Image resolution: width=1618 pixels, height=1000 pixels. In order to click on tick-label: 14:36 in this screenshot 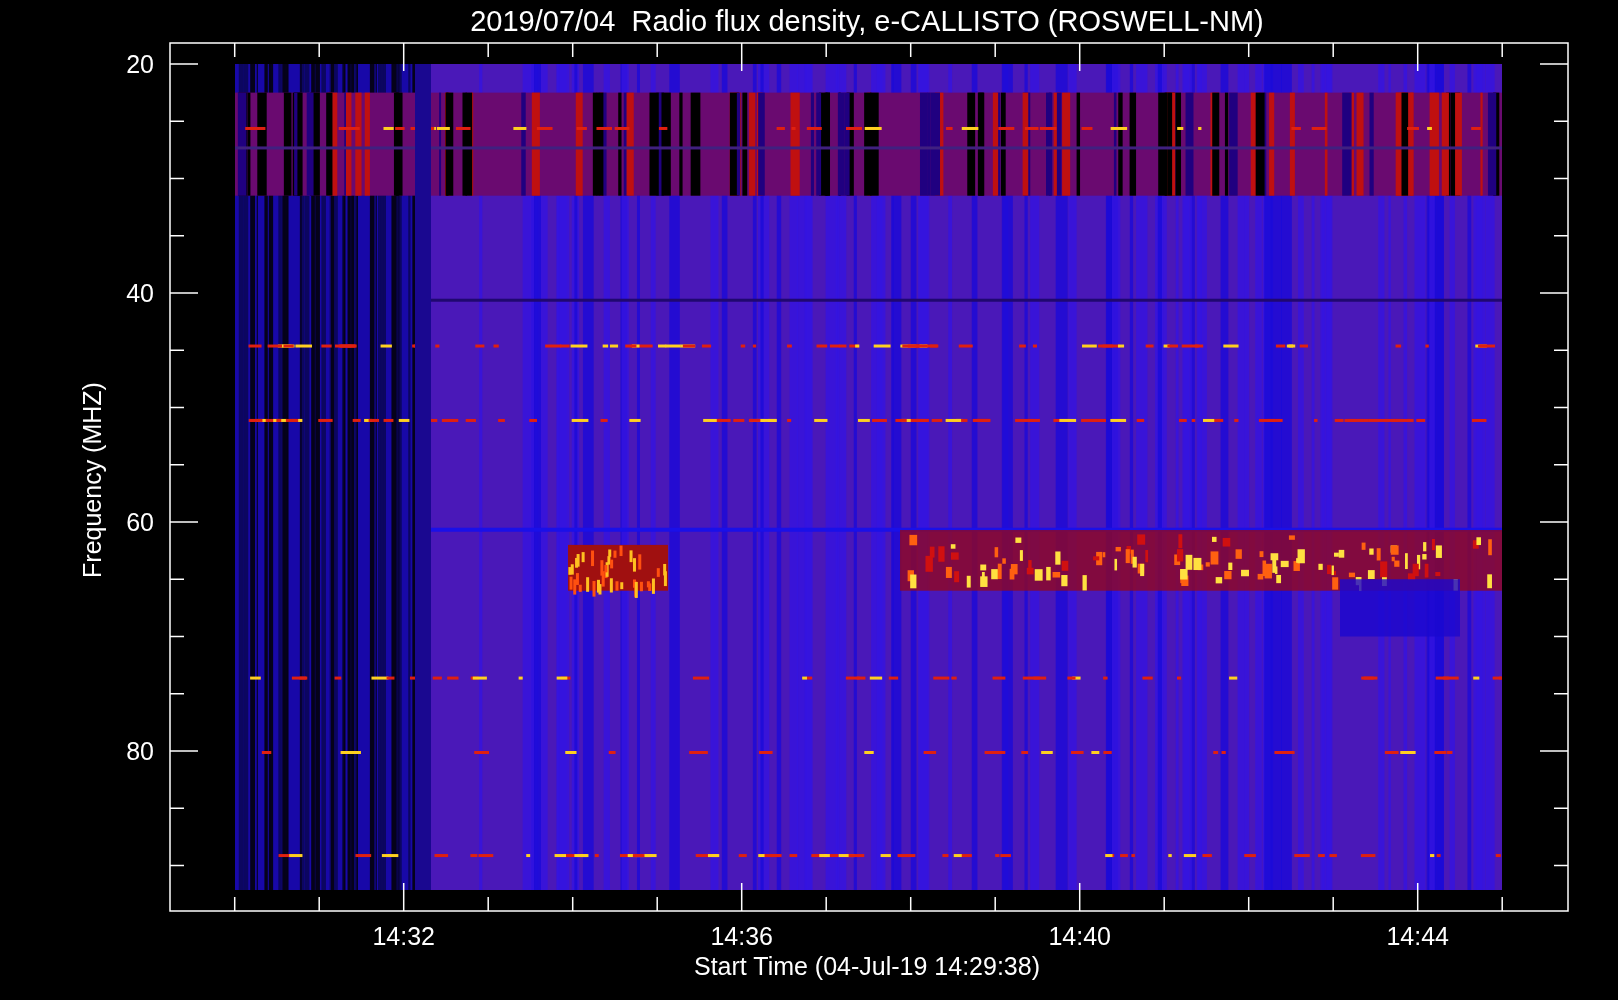, I will do `click(741, 936)`.